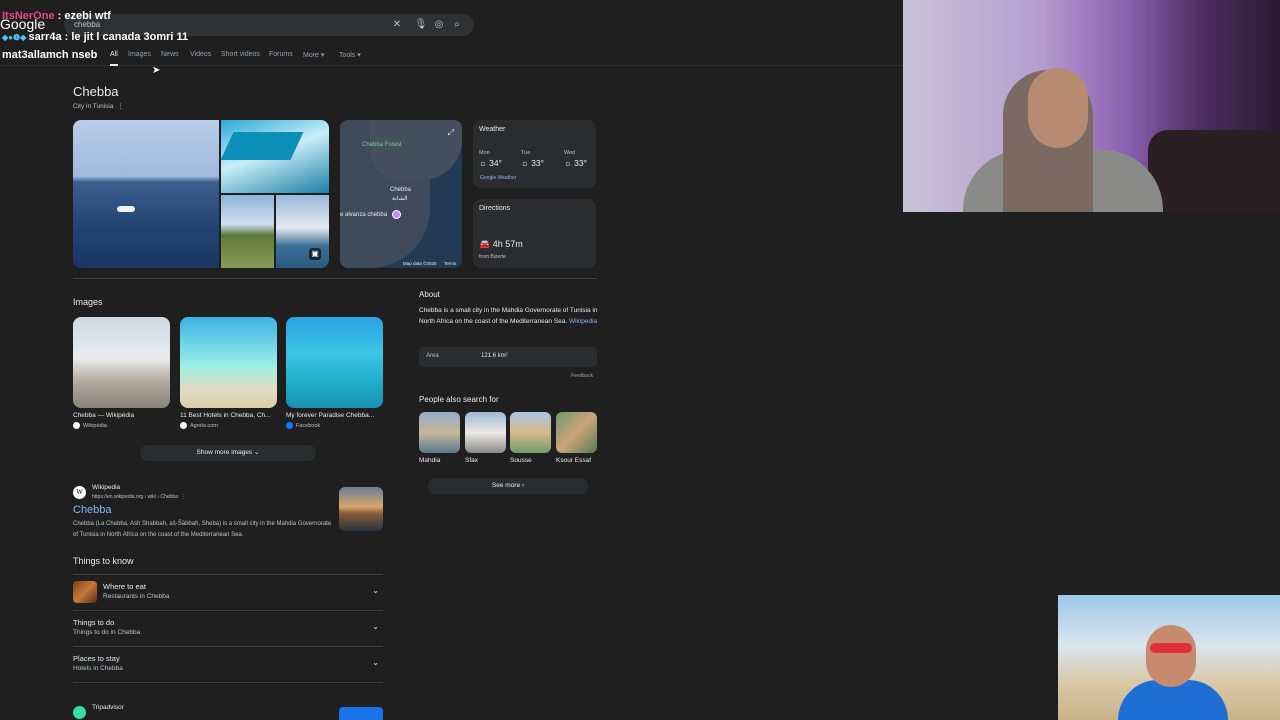  What do you see at coordinates (508, 486) in the screenshot?
I see `see-more-button: See more ›` at bounding box center [508, 486].